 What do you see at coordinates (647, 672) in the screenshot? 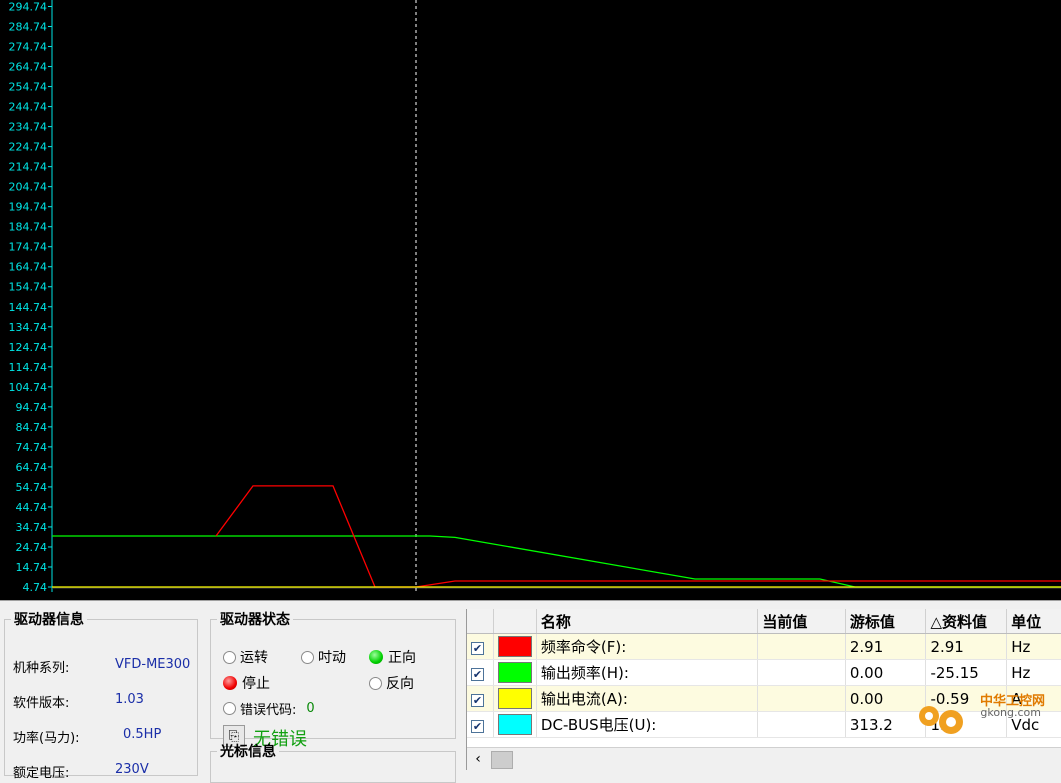
I see `channel-name: 输出频率(H):` at bounding box center [647, 672].